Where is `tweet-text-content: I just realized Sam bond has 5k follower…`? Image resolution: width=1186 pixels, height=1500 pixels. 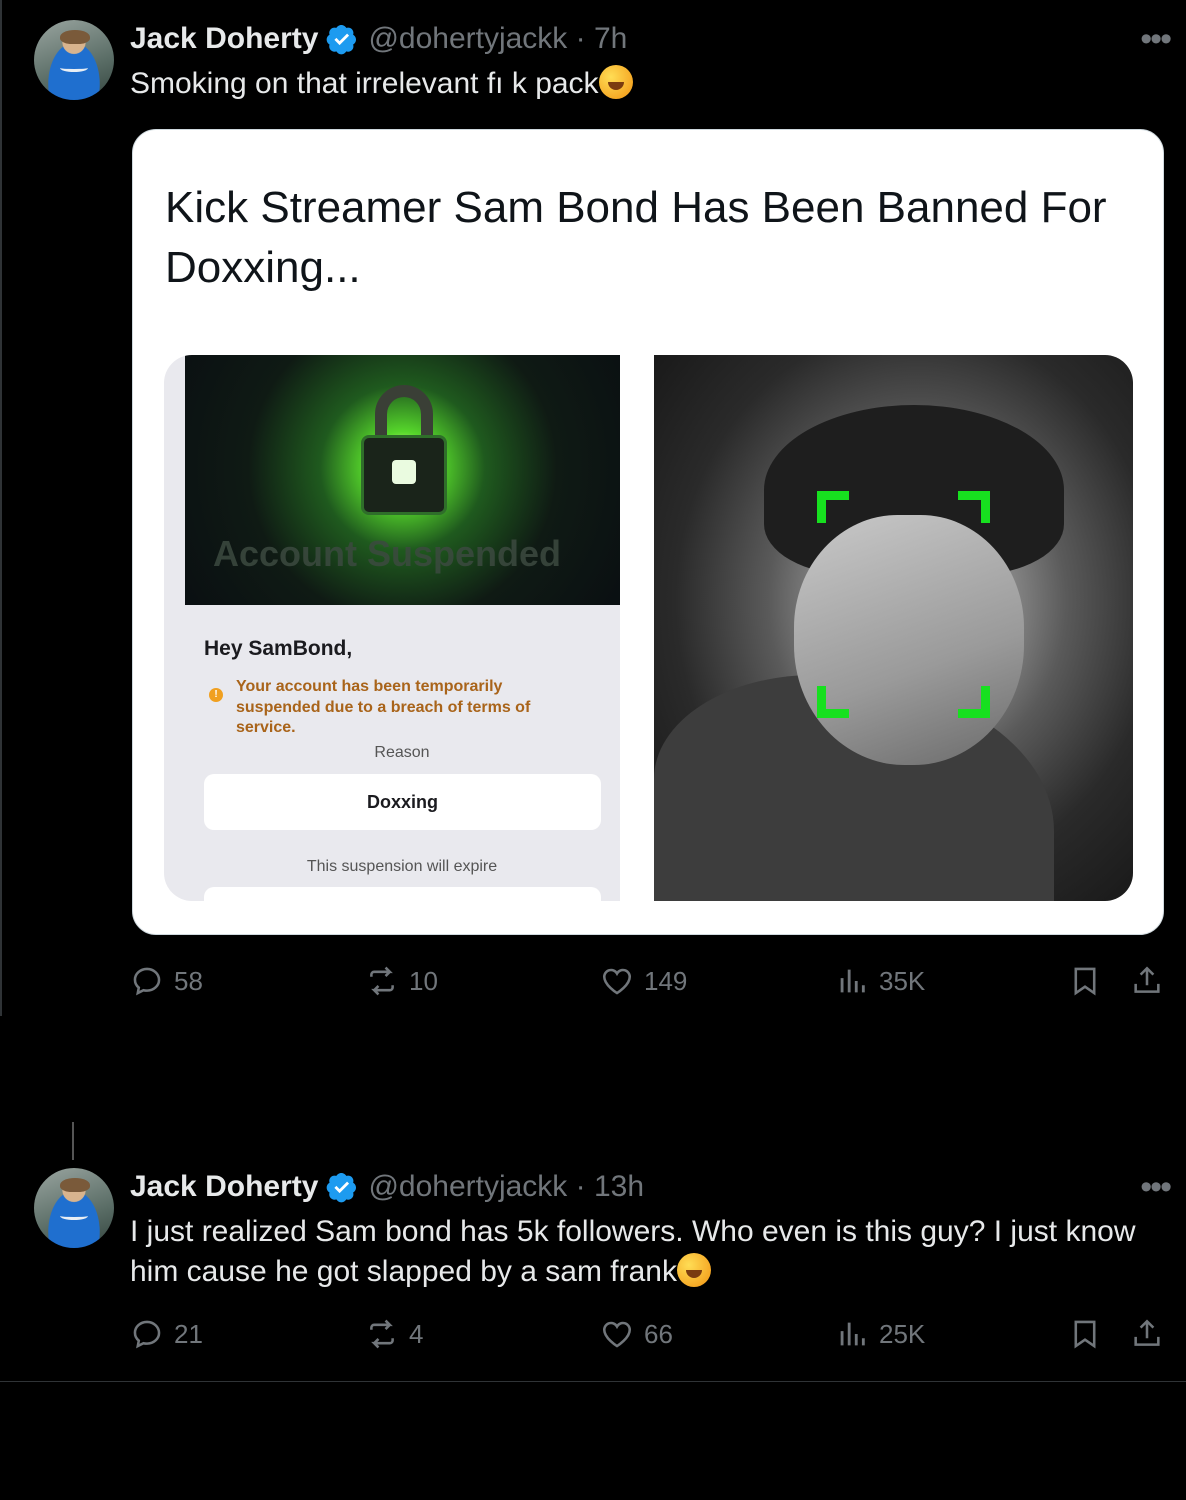 tweet-text-content: I just realized Sam bond has 5k follower… is located at coordinates (633, 1251).